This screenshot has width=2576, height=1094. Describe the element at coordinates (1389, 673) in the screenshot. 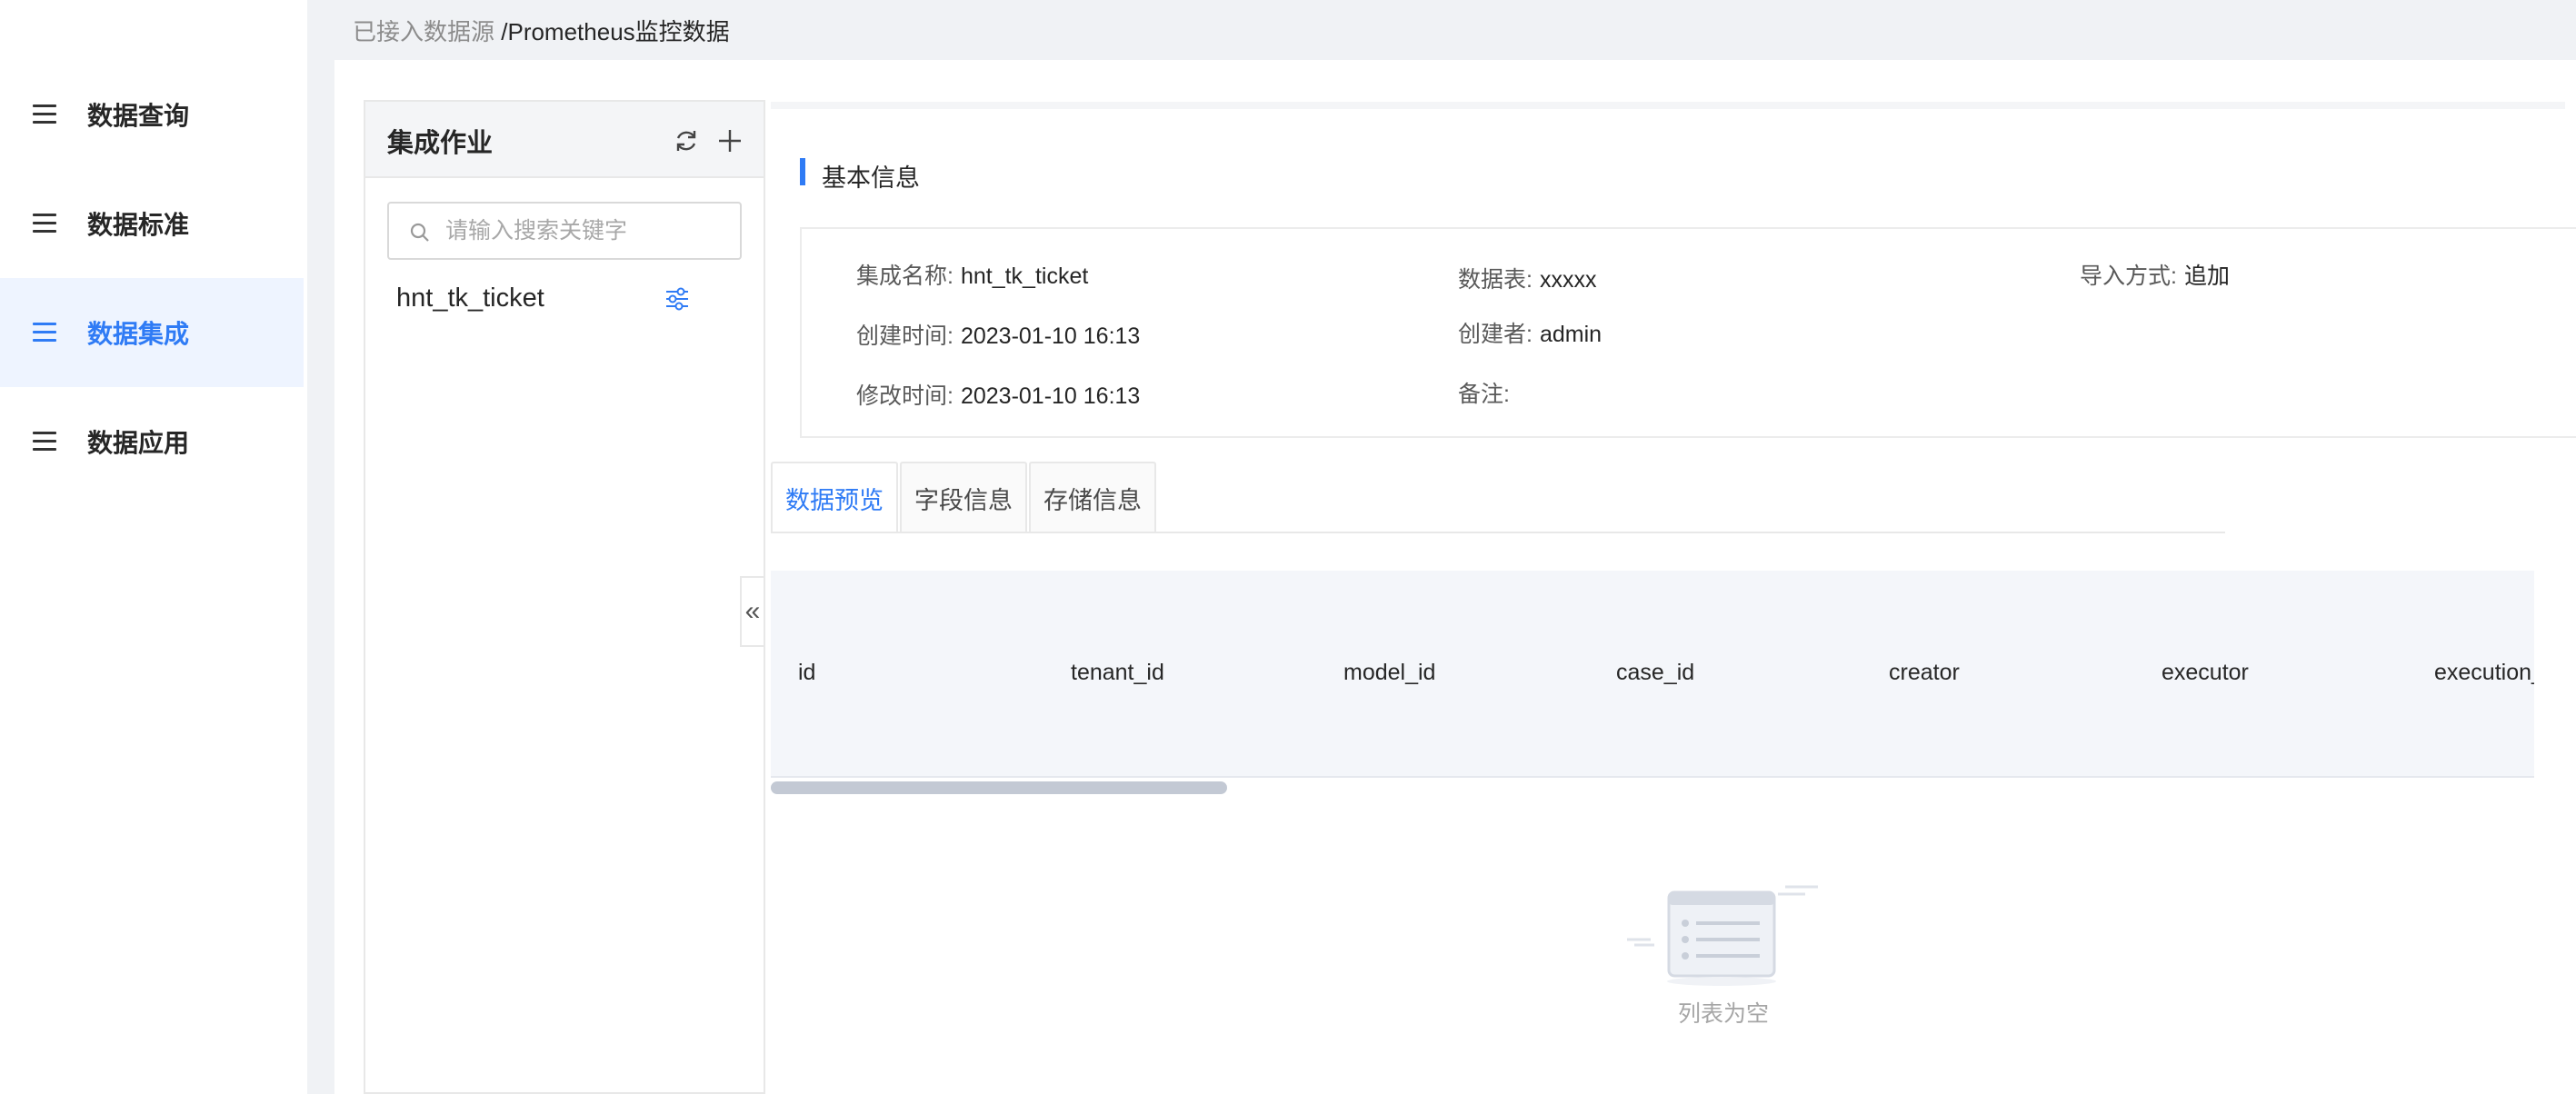

I see `column-header: model_id` at that location.